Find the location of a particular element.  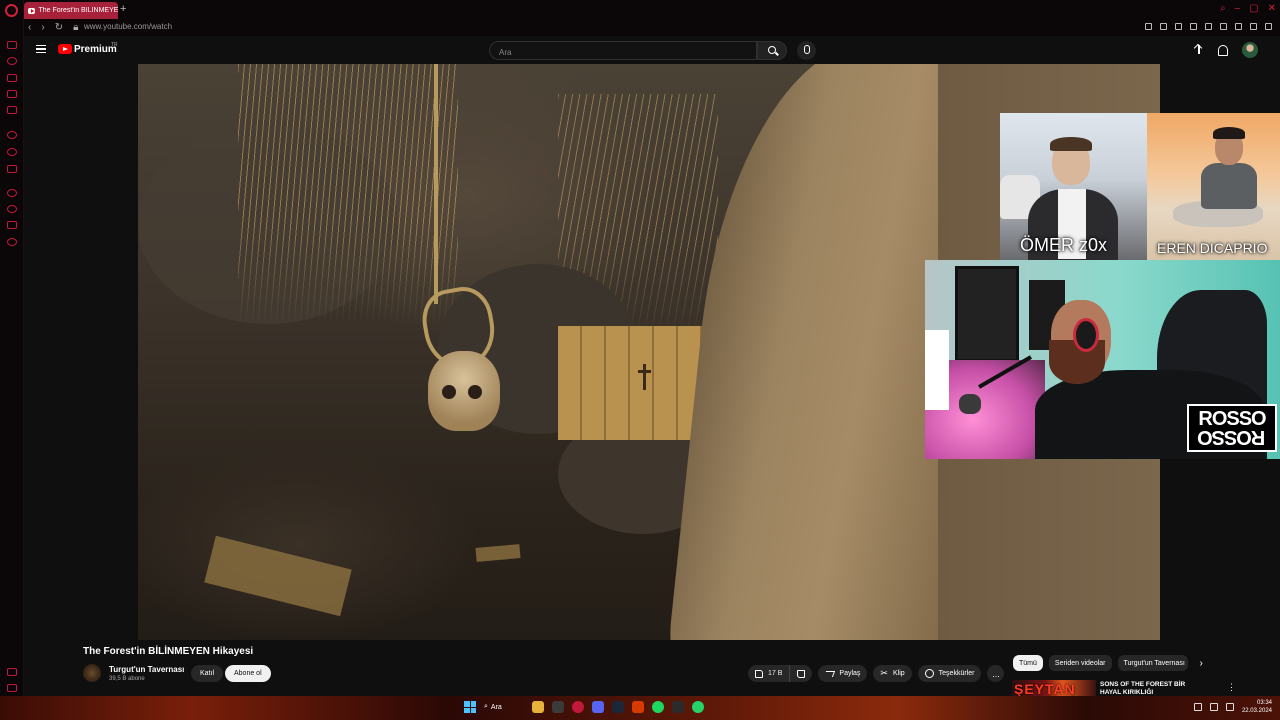

share-button: Paylaş is located at coordinates (843, 673).